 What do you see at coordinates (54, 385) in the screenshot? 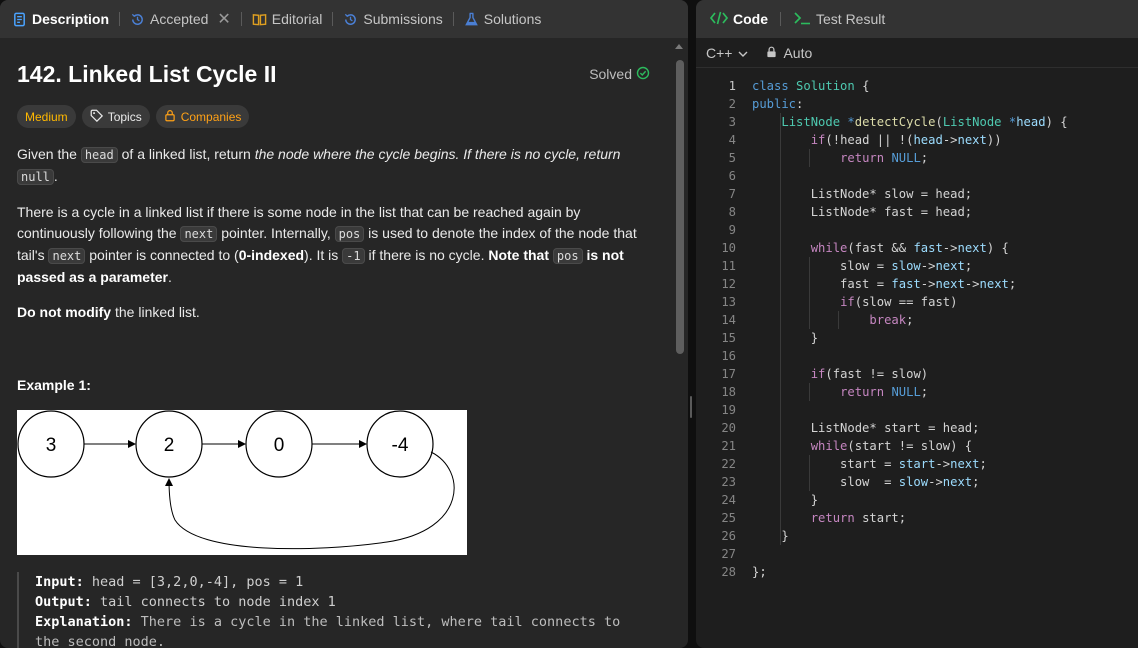
I see `example-title: Example 1:` at bounding box center [54, 385].